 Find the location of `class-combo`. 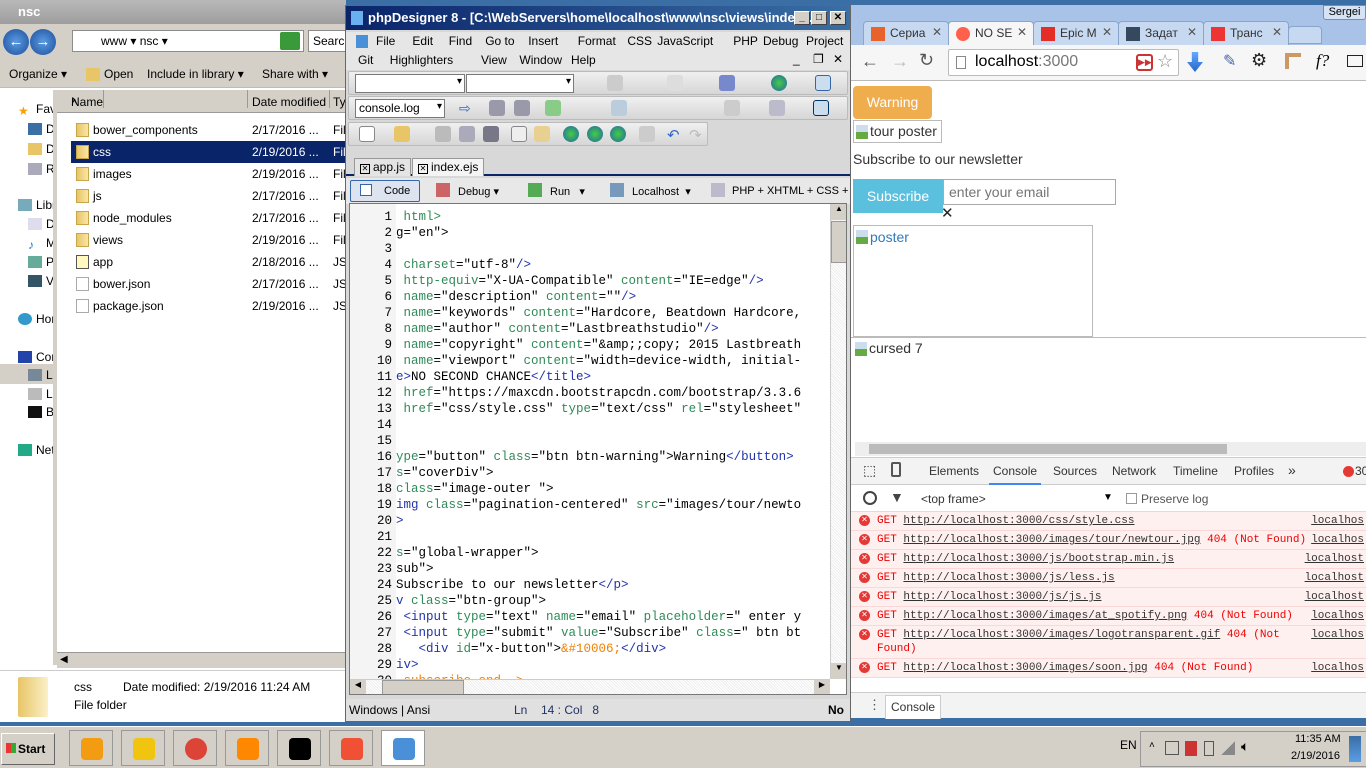

class-combo is located at coordinates (410, 83).